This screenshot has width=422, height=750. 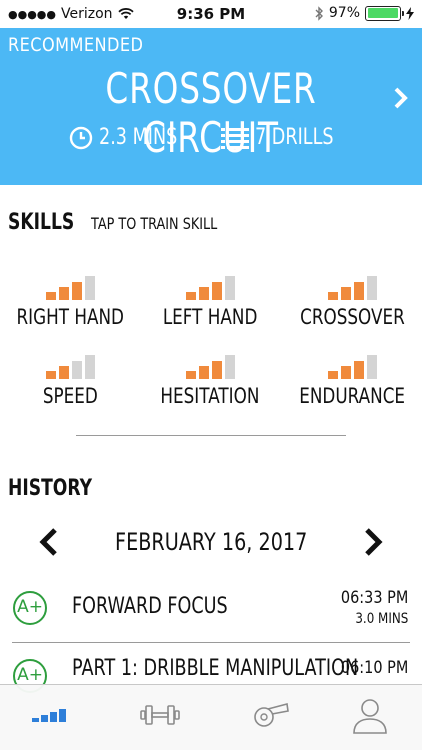 What do you see at coordinates (41, 222) in the screenshot?
I see `skills-heading: SKILLS` at bounding box center [41, 222].